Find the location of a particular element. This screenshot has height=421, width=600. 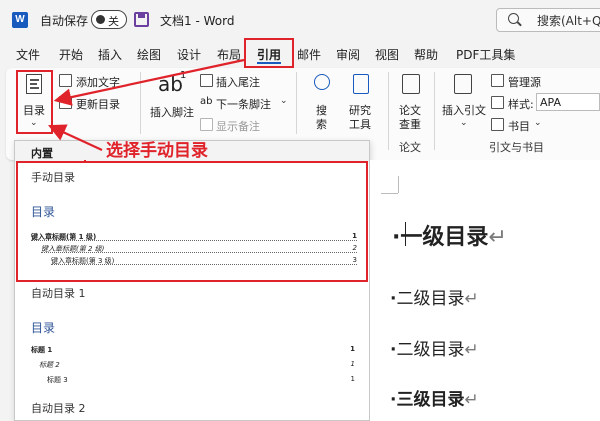

paper-check-label-bottom: 查重 is located at coordinates (410, 124).